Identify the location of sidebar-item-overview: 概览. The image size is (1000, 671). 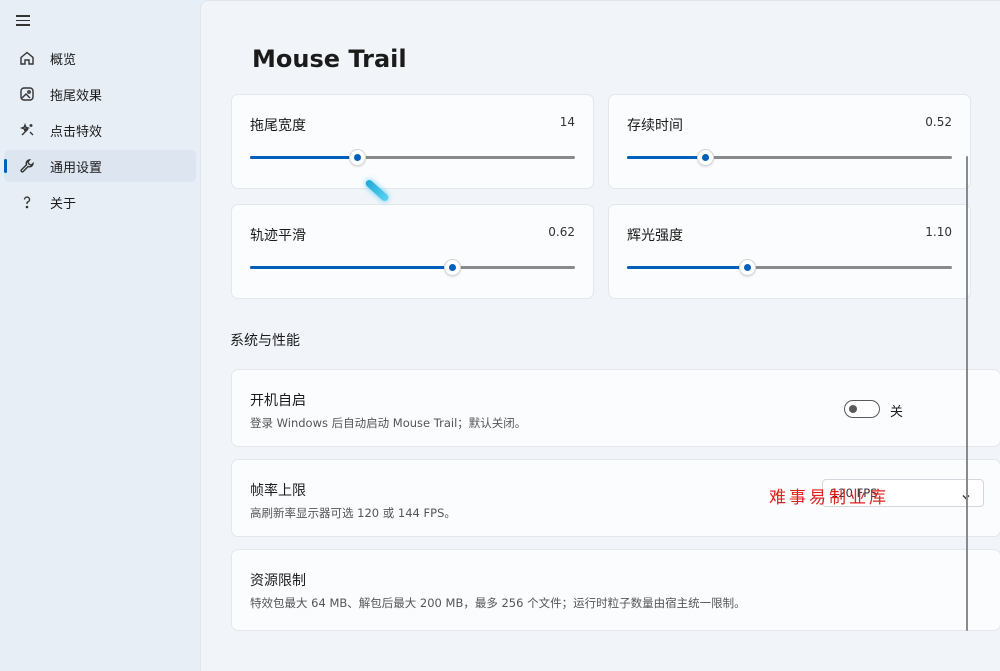
(100, 58).